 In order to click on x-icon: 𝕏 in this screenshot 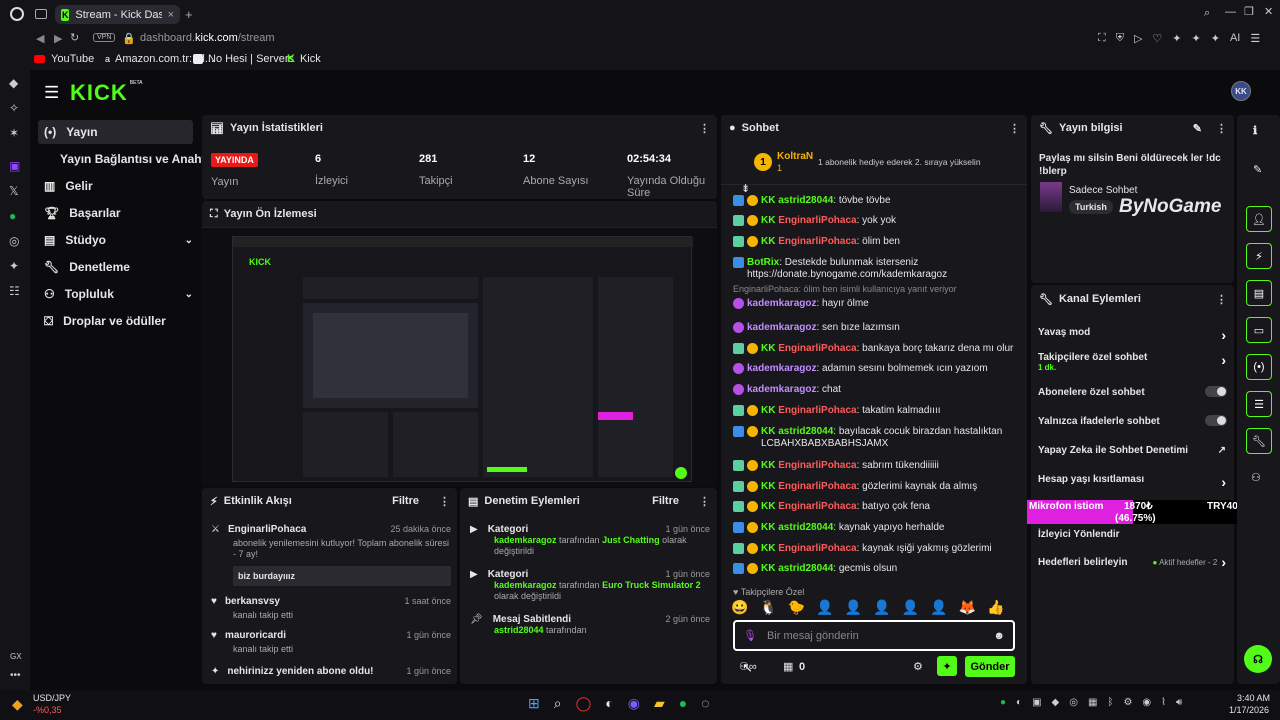, I will do `click(14, 191)`.